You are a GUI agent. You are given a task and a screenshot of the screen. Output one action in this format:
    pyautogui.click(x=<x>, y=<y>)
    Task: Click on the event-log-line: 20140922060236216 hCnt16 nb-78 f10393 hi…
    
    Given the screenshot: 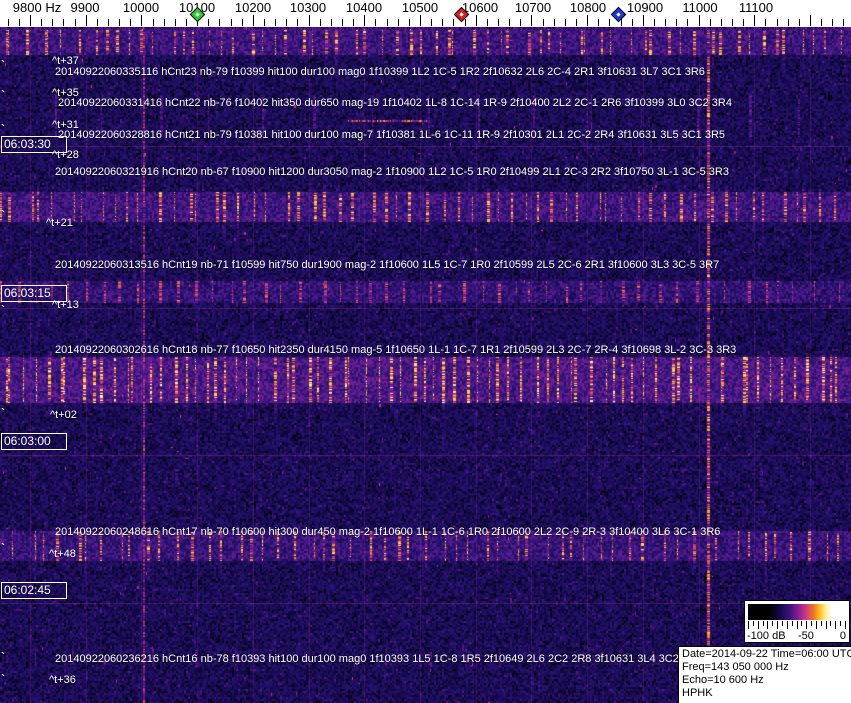 What is the action you would take?
    pyautogui.click(x=375, y=659)
    